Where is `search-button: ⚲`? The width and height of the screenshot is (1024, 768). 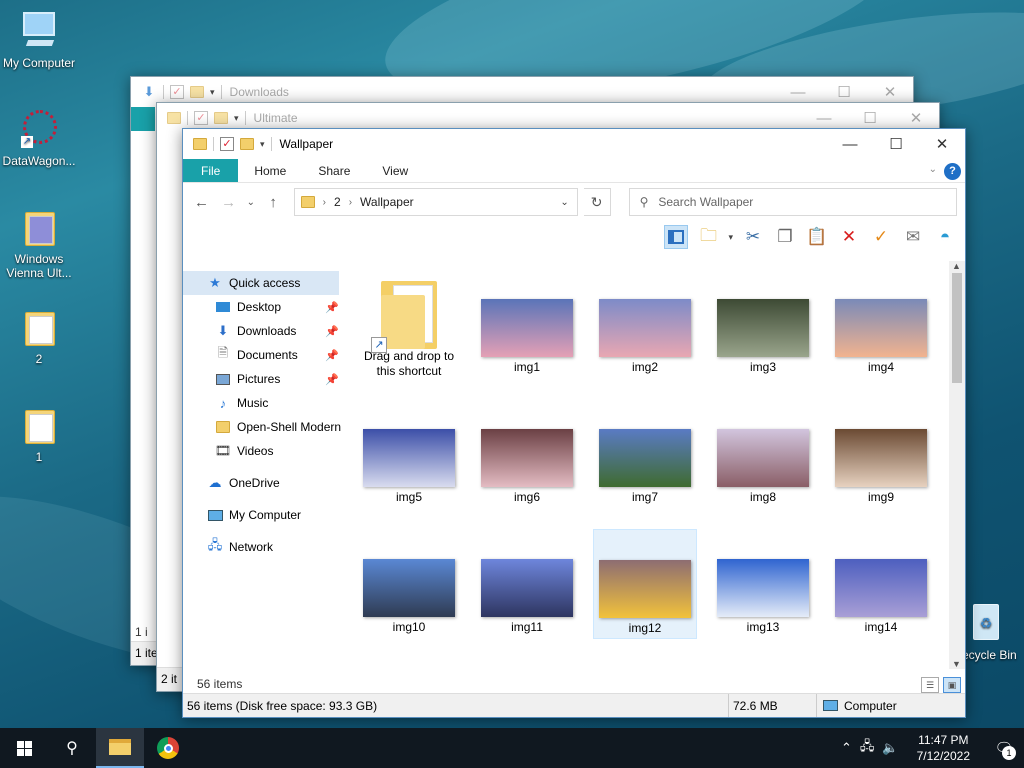
search-button: ⚲ is located at coordinates (72, 748).